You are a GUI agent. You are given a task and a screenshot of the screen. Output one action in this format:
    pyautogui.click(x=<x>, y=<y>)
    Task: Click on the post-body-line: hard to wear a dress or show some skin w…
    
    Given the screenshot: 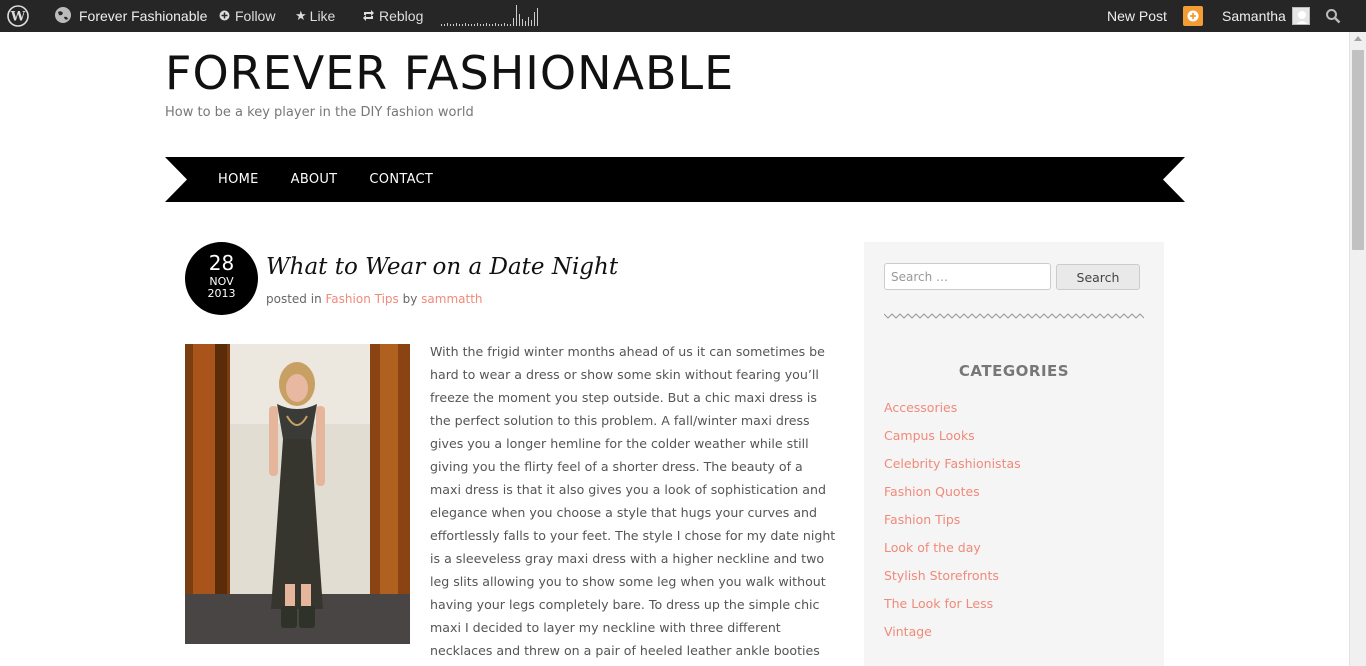 What is the action you would take?
    pyautogui.click(x=624, y=374)
    